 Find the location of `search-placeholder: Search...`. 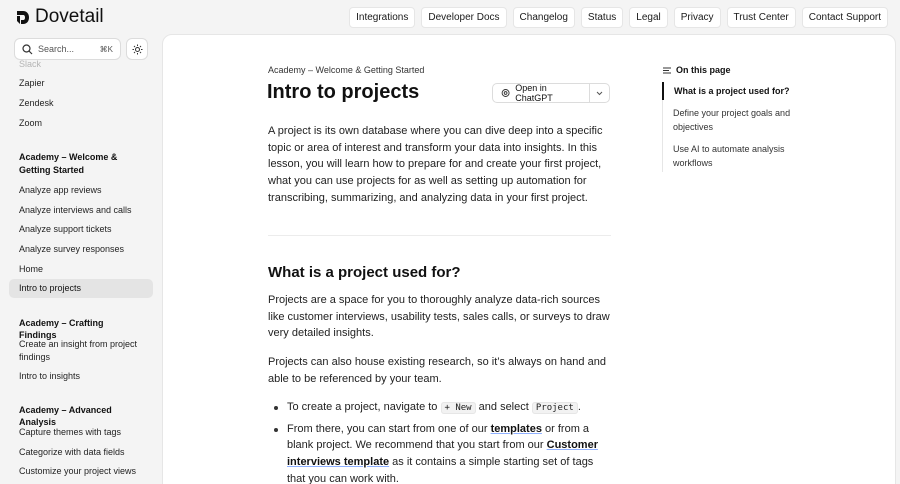

search-placeholder: Search... is located at coordinates (56, 49).